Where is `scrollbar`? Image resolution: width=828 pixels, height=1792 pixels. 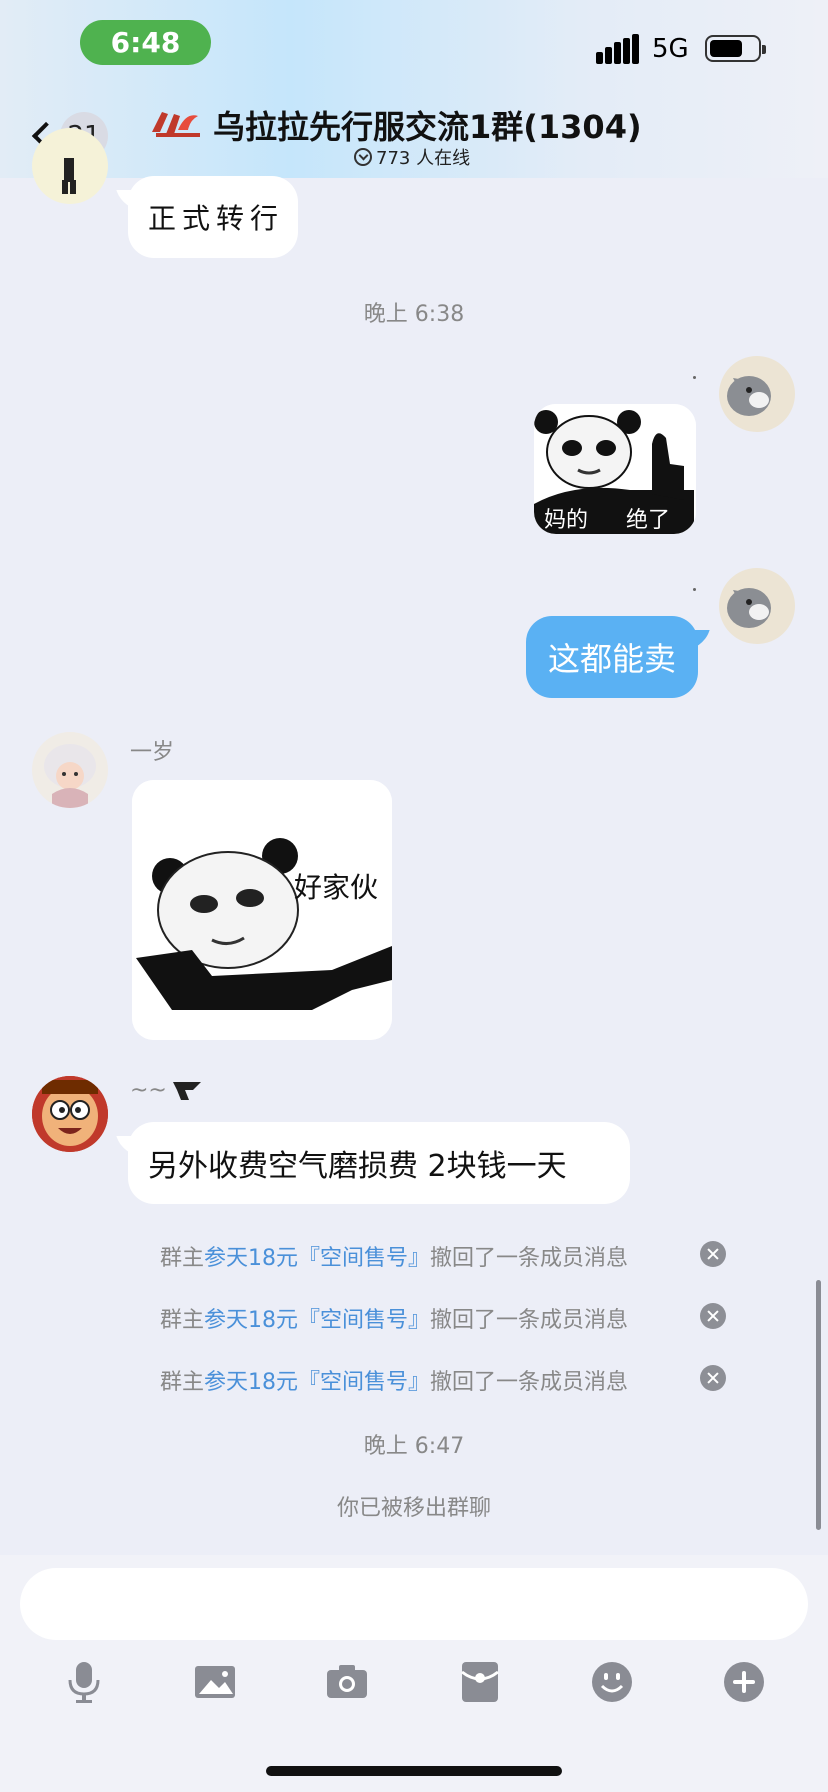
scrollbar is located at coordinates (818, 1405).